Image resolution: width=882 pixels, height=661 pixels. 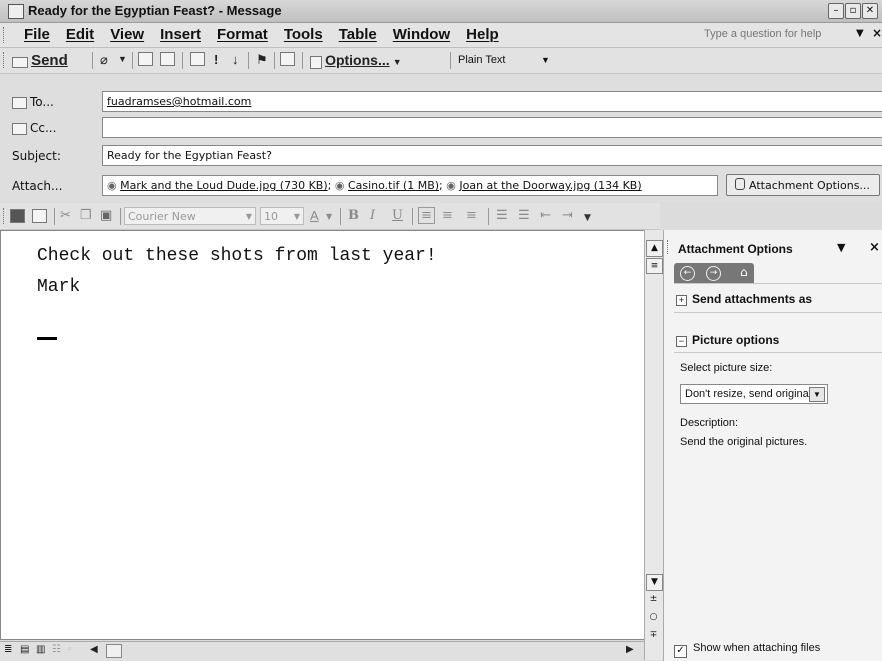 What do you see at coordinates (8, 652) in the screenshot?
I see `normal-view-icon: ≣` at bounding box center [8, 652].